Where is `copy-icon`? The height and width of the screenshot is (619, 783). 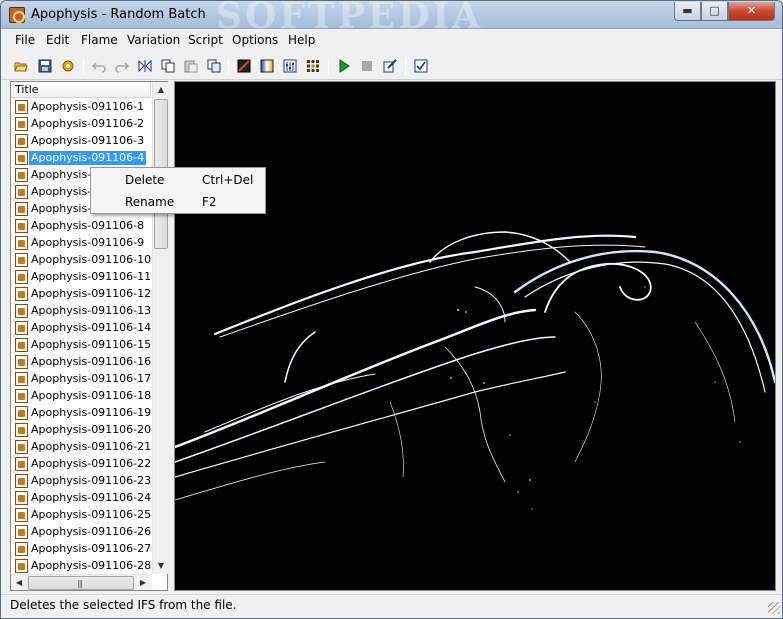
copy-icon is located at coordinates (168, 66).